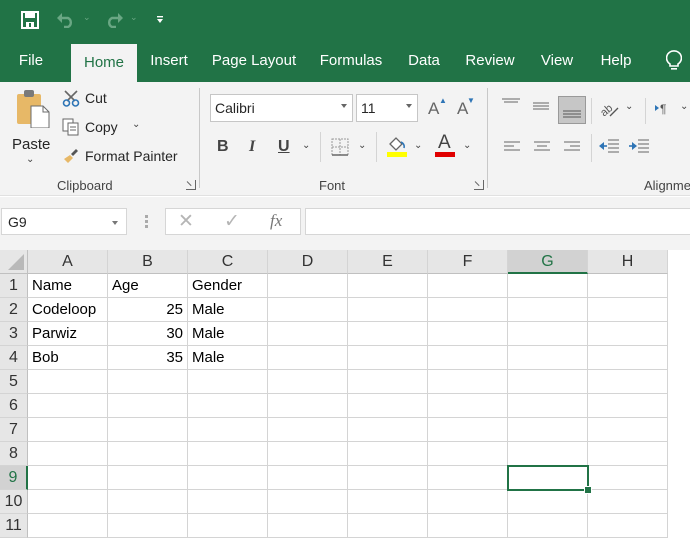 This screenshot has height=543, width=690. I want to click on cell-c10, so click(228, 502).